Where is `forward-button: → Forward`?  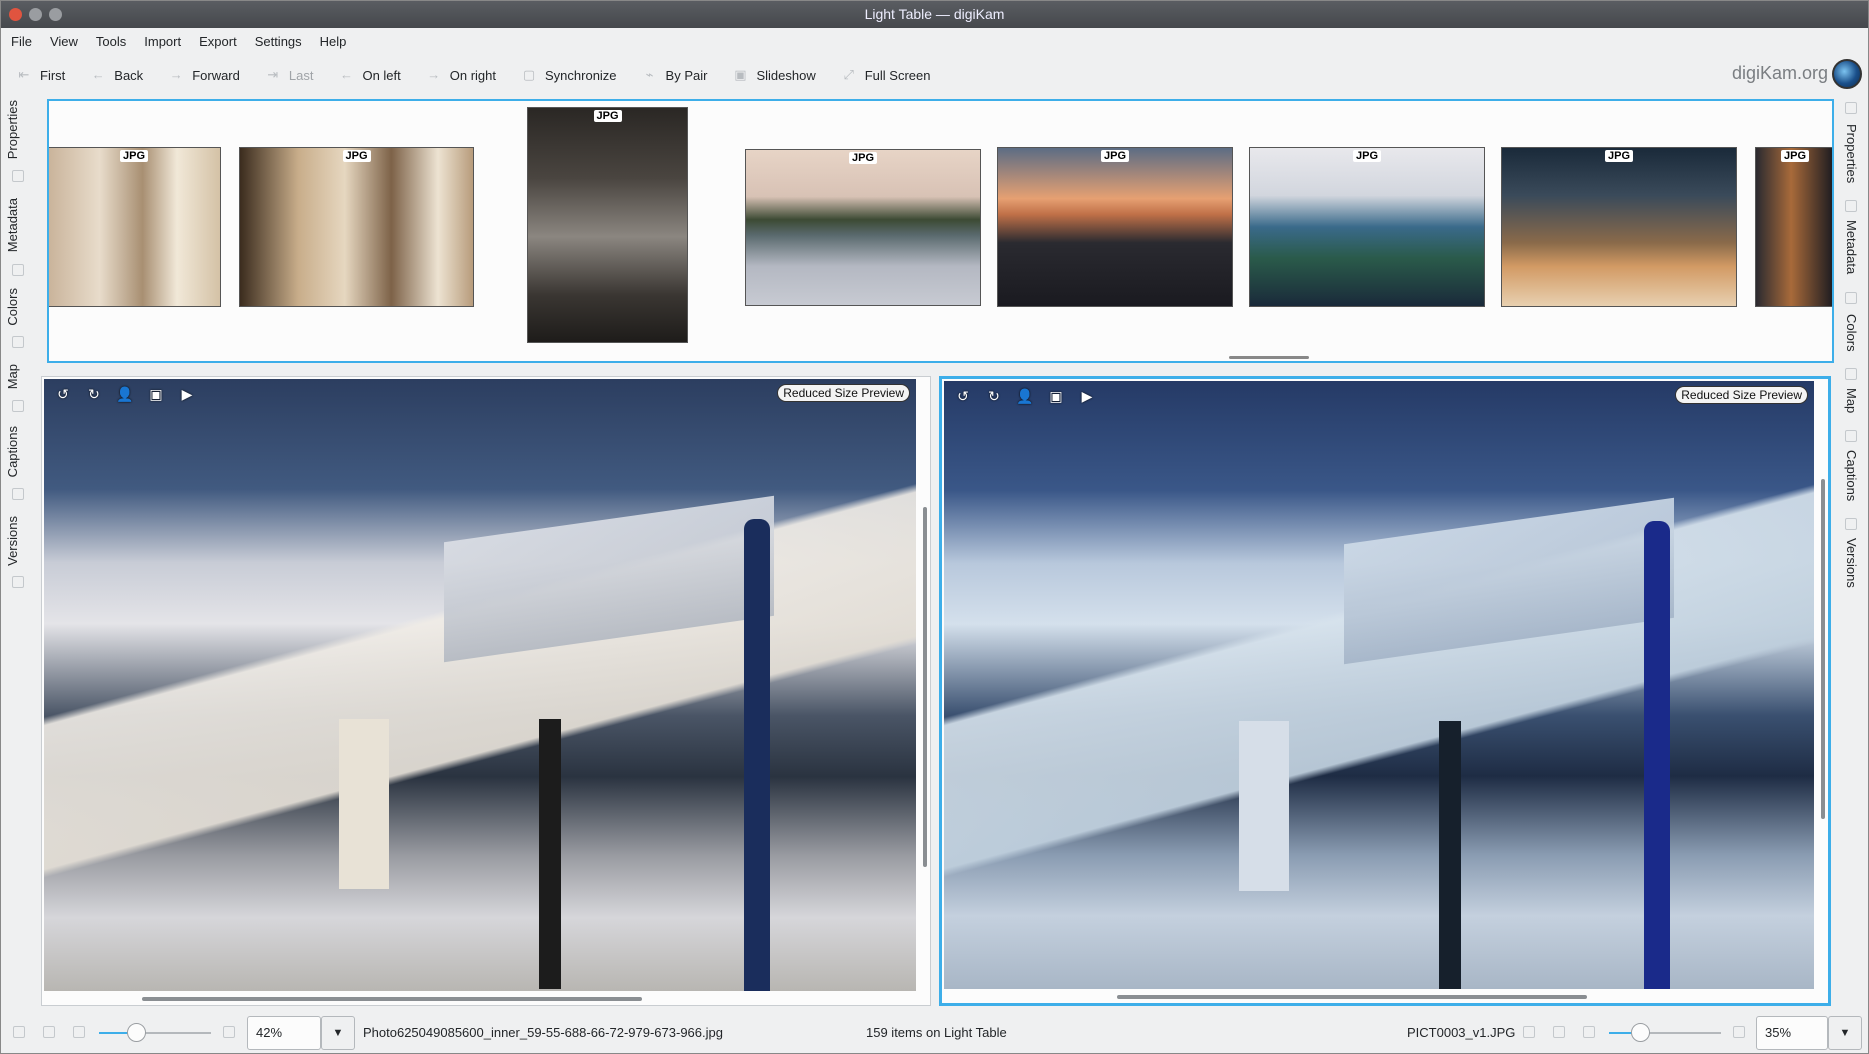 forward-button: → Forward is located at coordinates (204, 75).